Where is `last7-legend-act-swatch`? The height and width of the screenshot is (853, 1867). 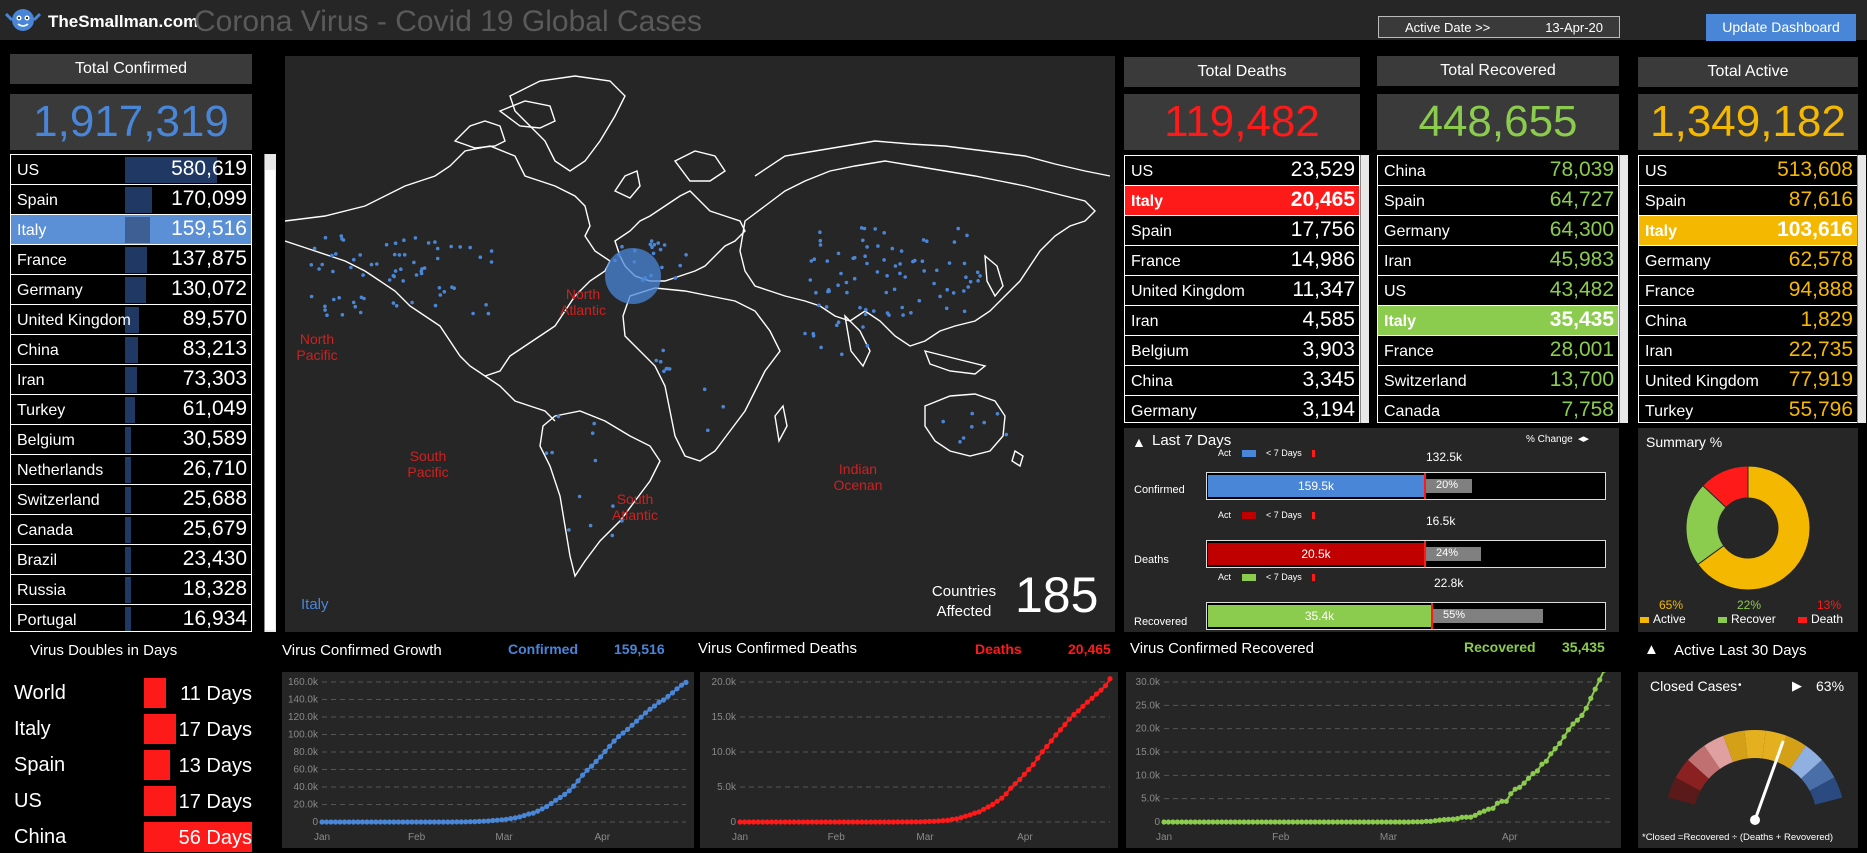 last7-legend-act-swatch is located at coordinates (1249, 453).